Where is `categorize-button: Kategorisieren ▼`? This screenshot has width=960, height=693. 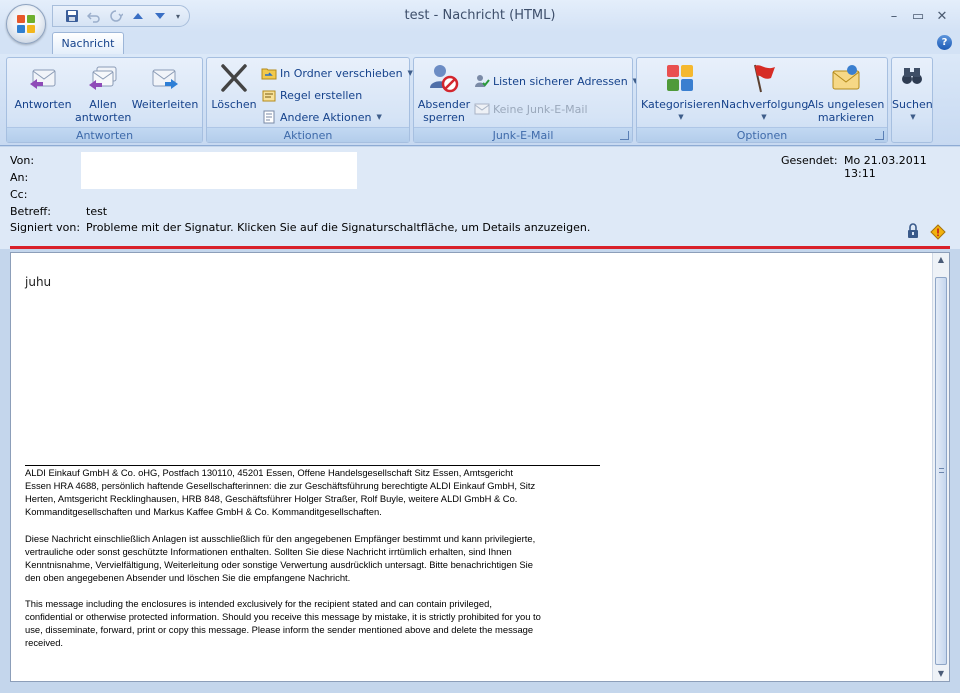
categorize-button: Kategorisieren ▼ is located at coordinates (681, 93).